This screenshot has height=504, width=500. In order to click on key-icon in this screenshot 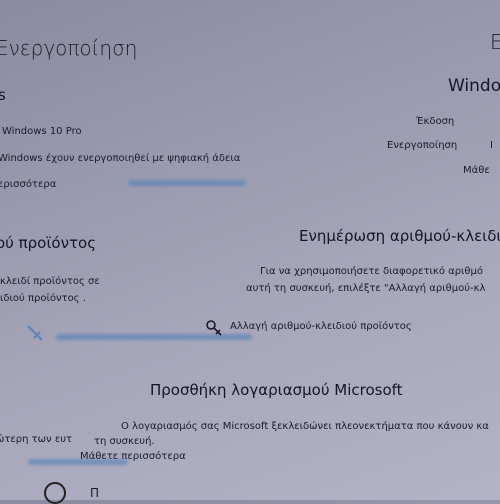, I will do `click(35, 333)`.